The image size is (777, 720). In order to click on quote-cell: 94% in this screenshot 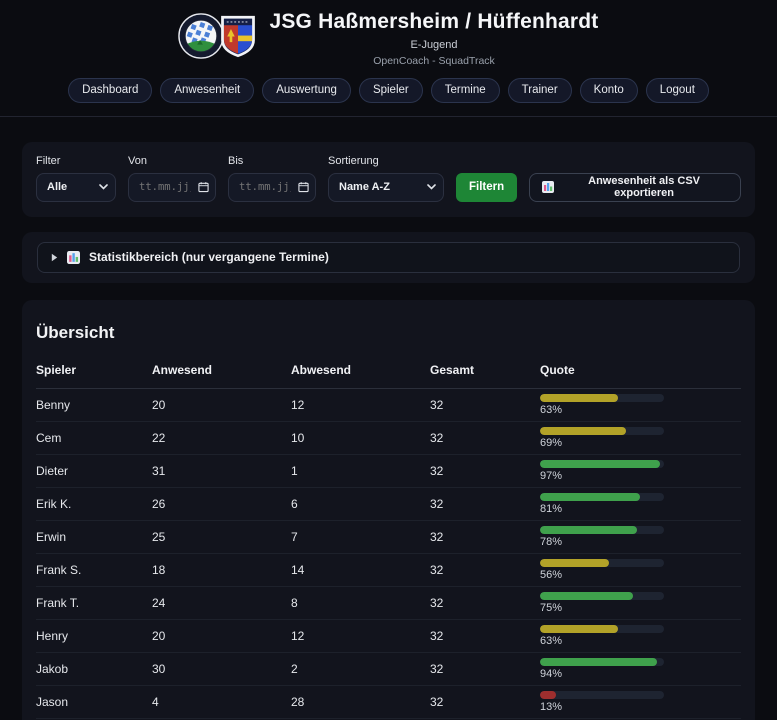, I will do `click(640, 668)`.